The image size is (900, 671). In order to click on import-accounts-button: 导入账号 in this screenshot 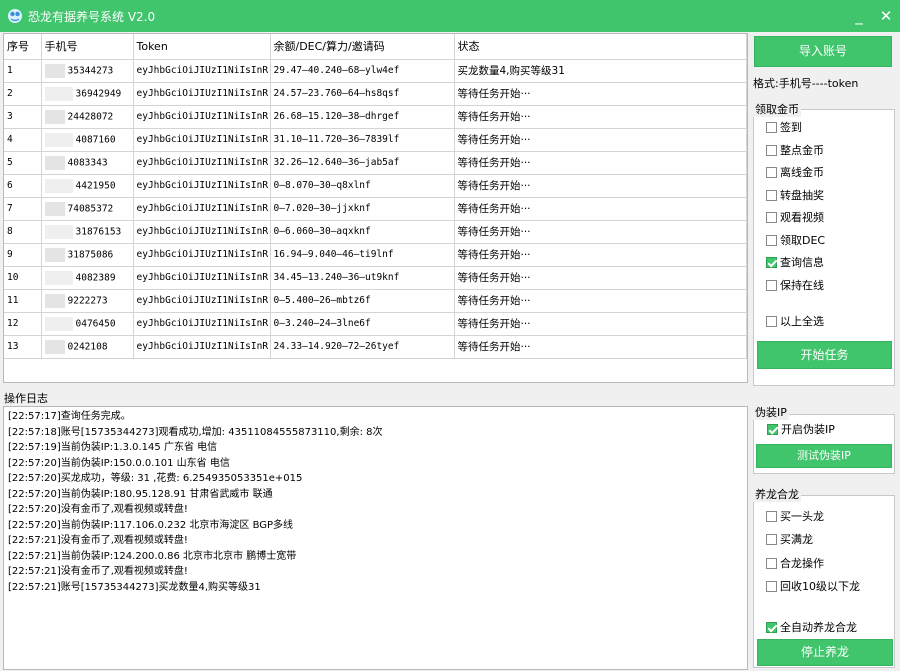, I will do `click(823, 51)`.